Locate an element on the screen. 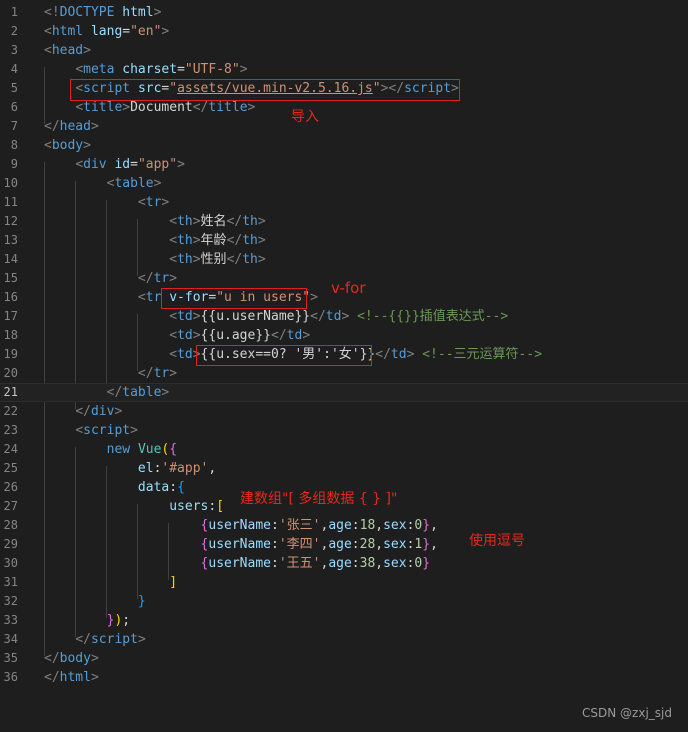 This screenshot has width=688, height=732. code-line: 22 </div> is located at coordinates (344, 411).